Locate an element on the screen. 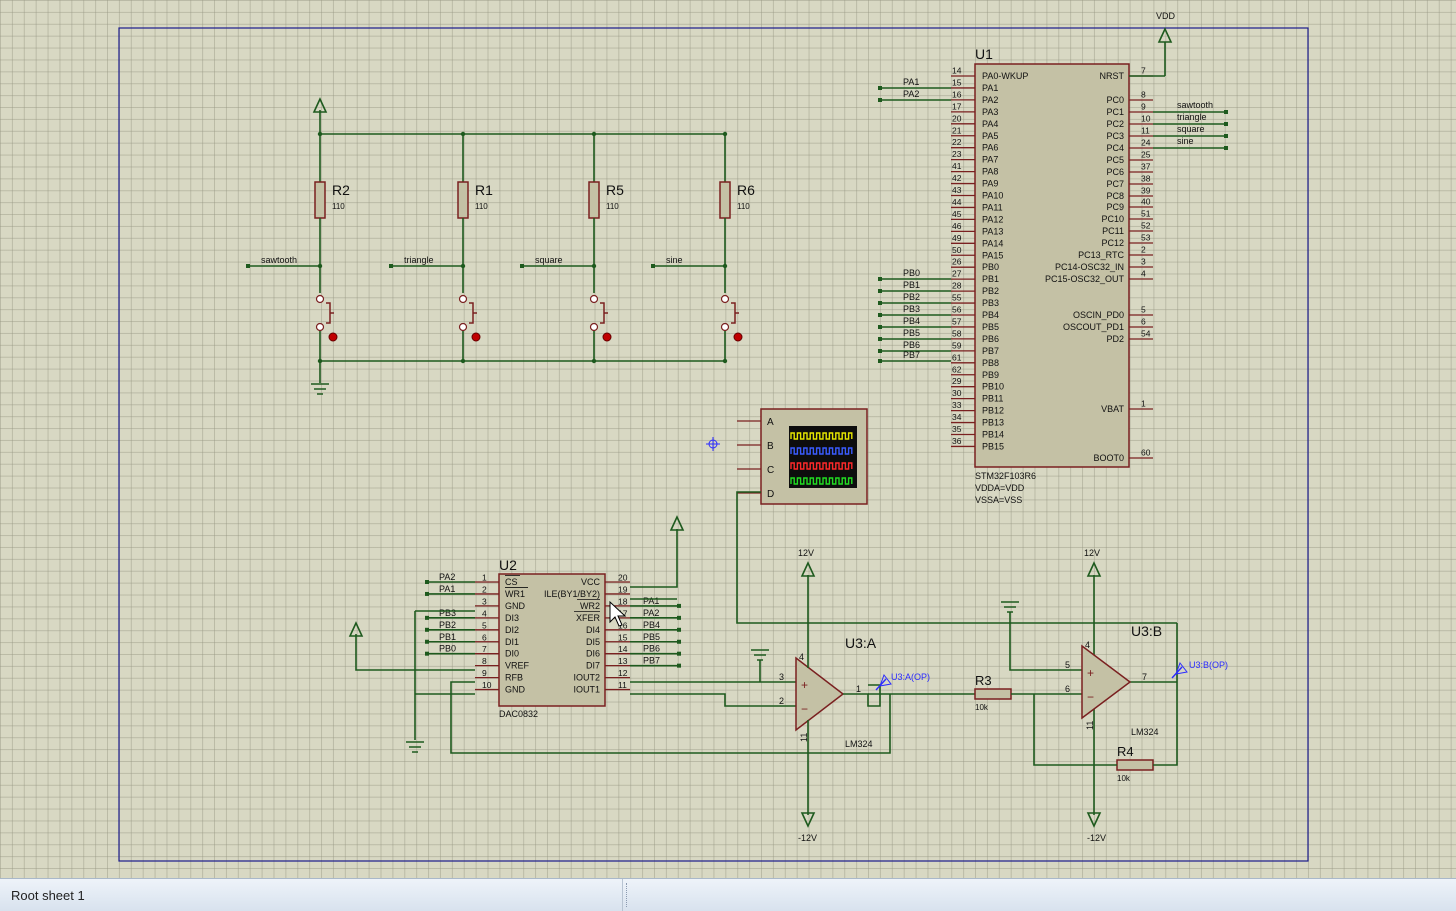 The width and height of the screenshot is (1456, 911). pin-number: 54 is located at coordinates (1146, 334).